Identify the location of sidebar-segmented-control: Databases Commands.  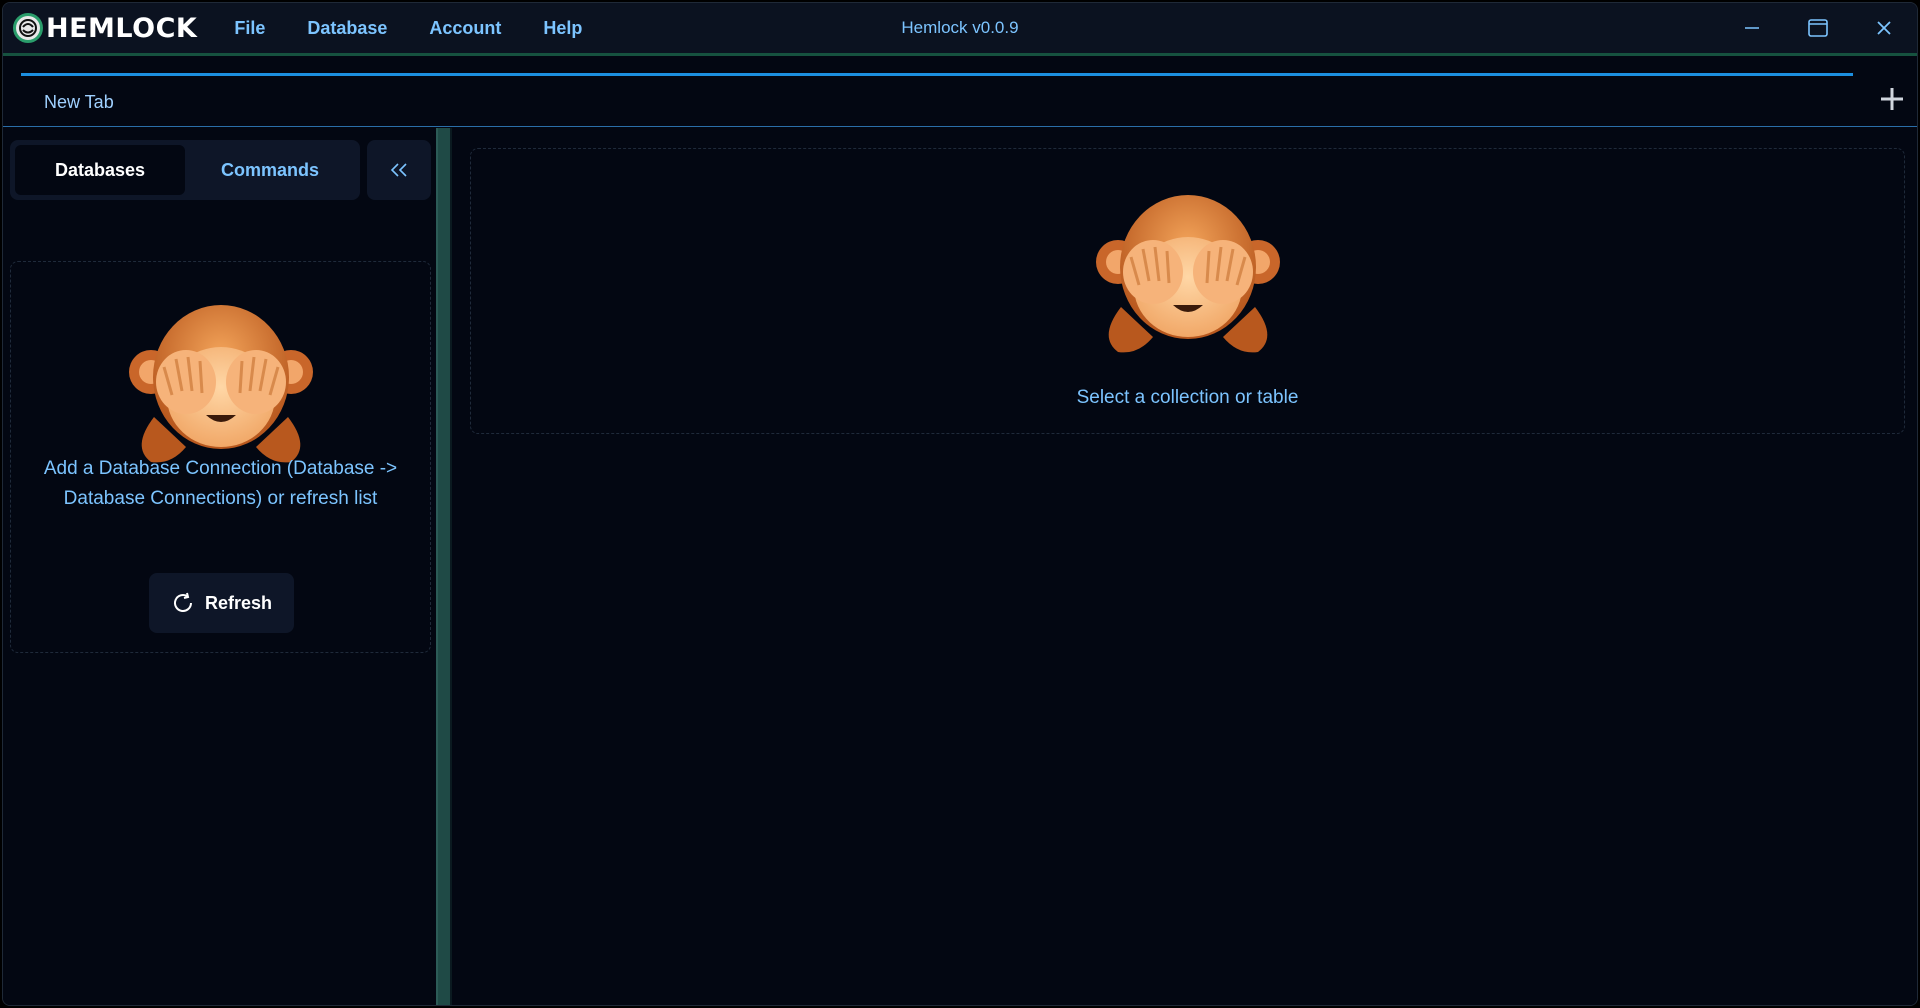
(185, 170).